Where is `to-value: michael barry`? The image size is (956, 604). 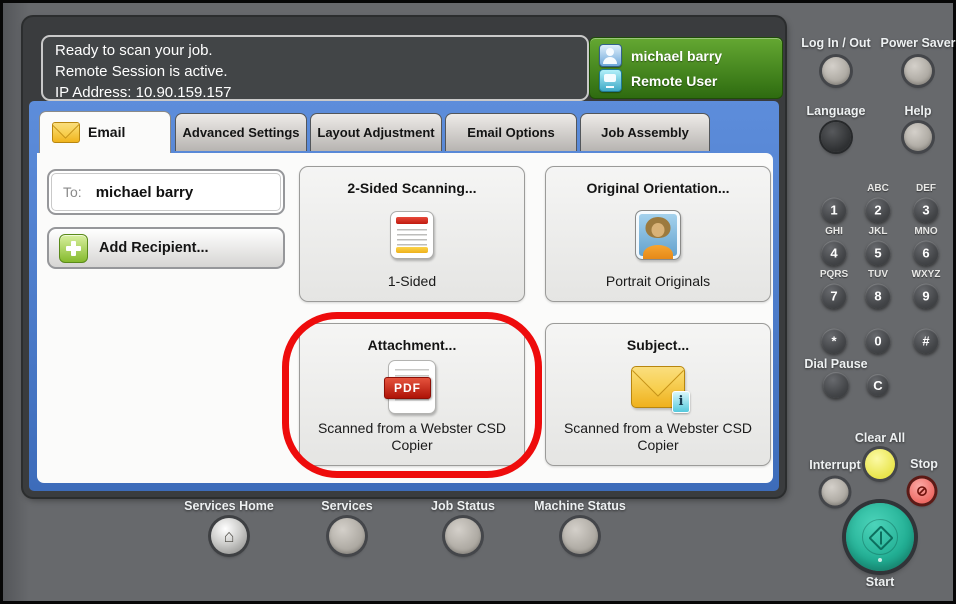 to-value: michael barry is located at coordinates (144, 192).